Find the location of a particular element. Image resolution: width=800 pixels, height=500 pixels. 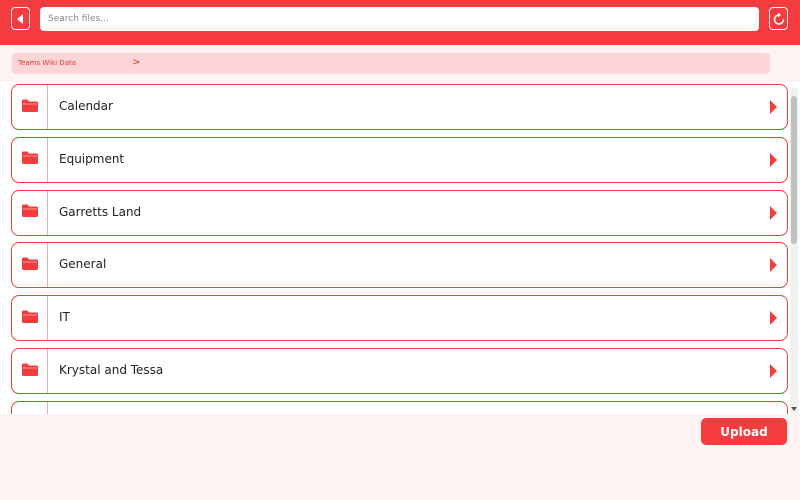

folder-row: IT is located at coordinates (399, 318).